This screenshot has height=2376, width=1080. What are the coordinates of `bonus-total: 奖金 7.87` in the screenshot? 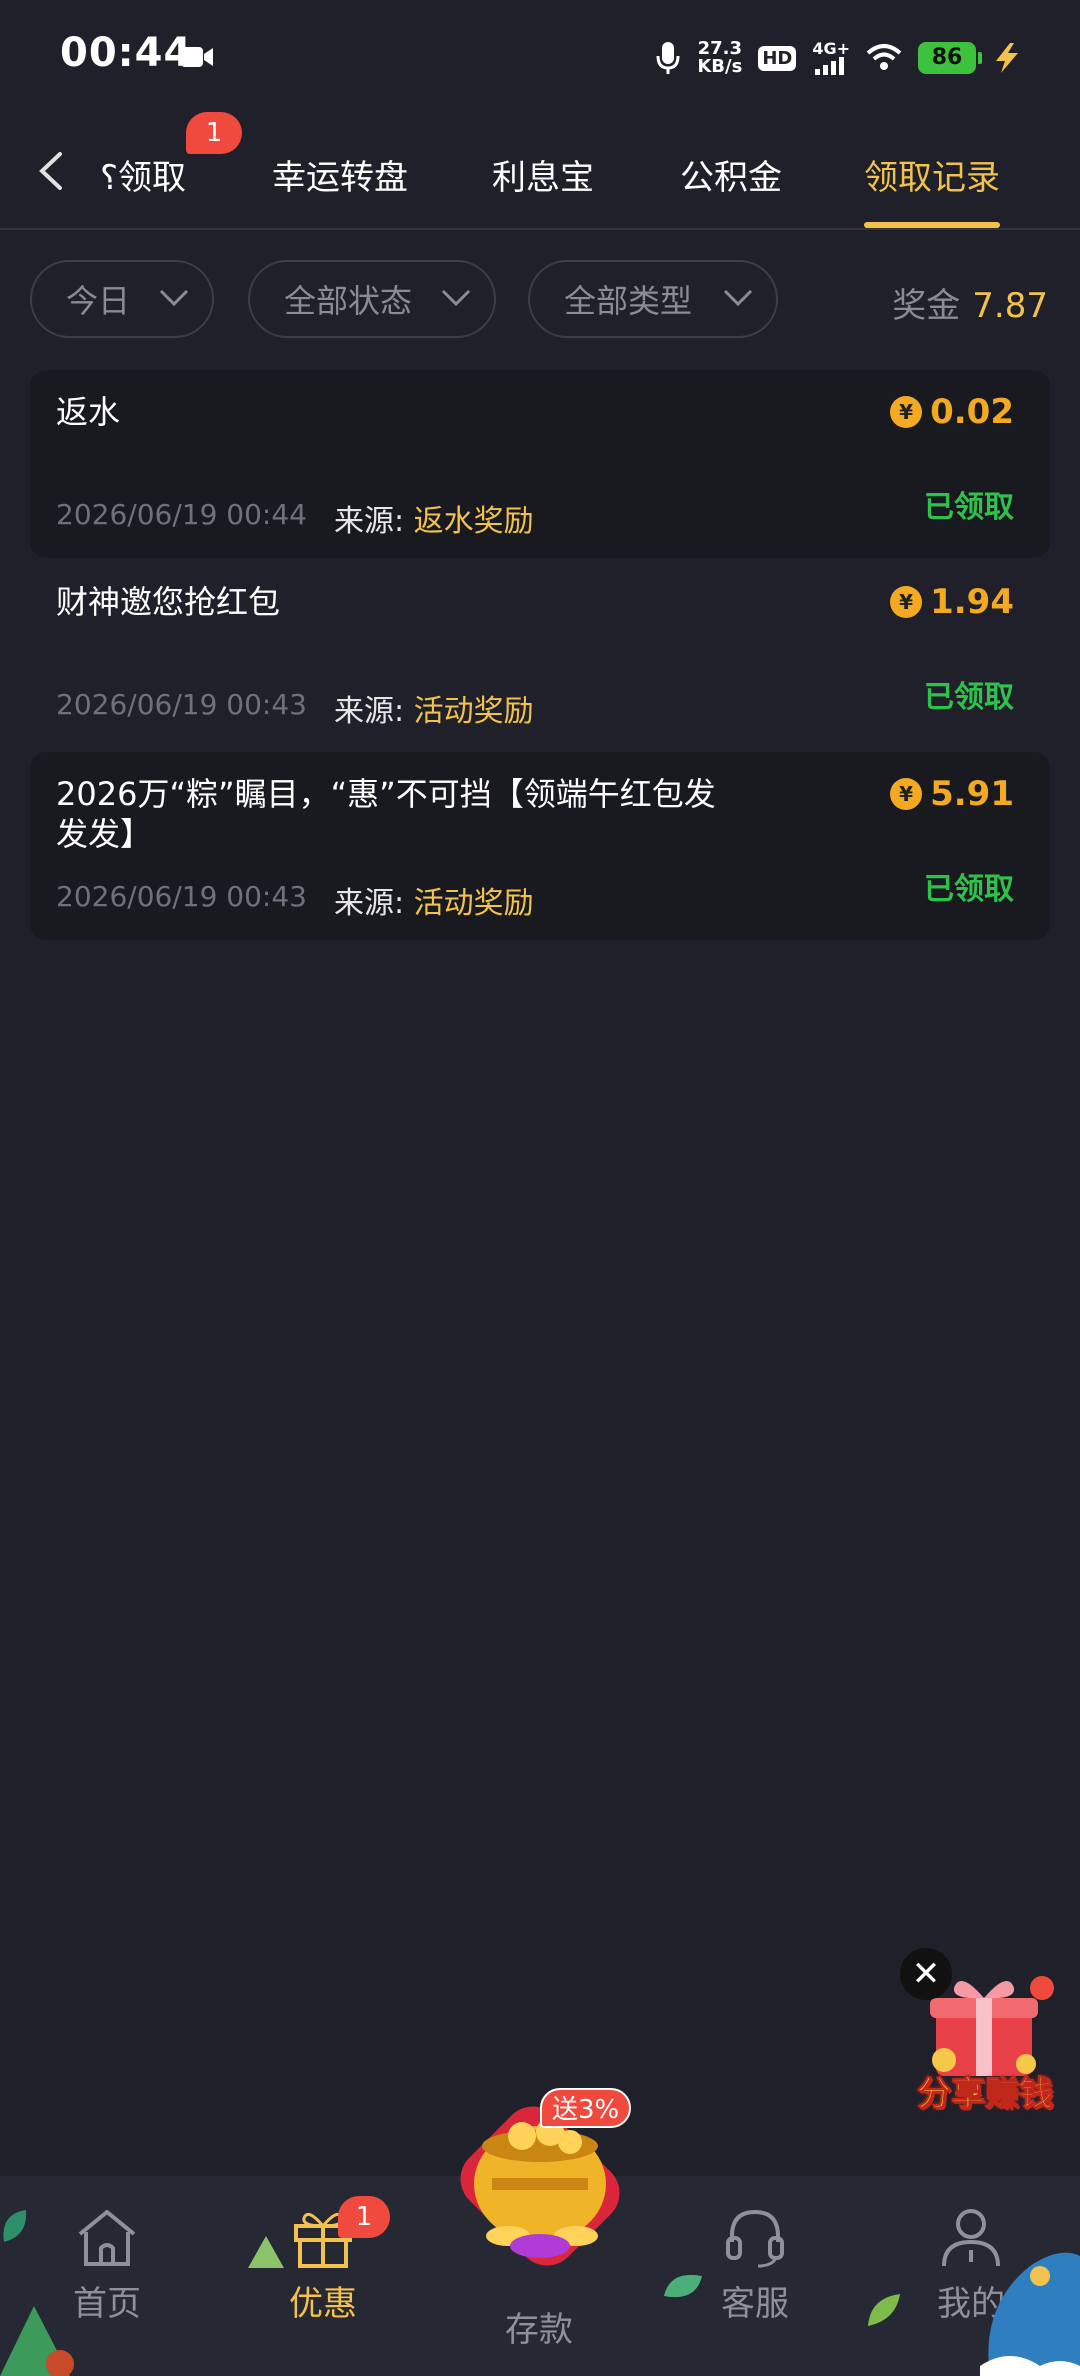 It's located at (970, 302).